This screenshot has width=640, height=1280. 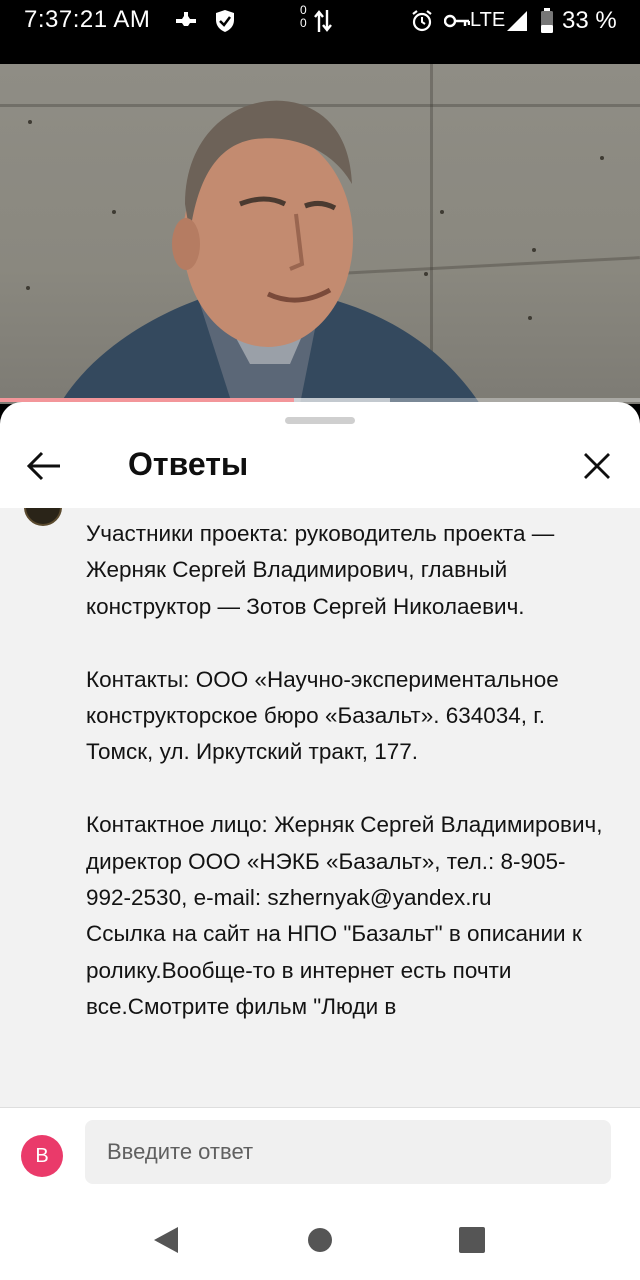 I want to click on nav-back-button, so click(x=166, y=1240).